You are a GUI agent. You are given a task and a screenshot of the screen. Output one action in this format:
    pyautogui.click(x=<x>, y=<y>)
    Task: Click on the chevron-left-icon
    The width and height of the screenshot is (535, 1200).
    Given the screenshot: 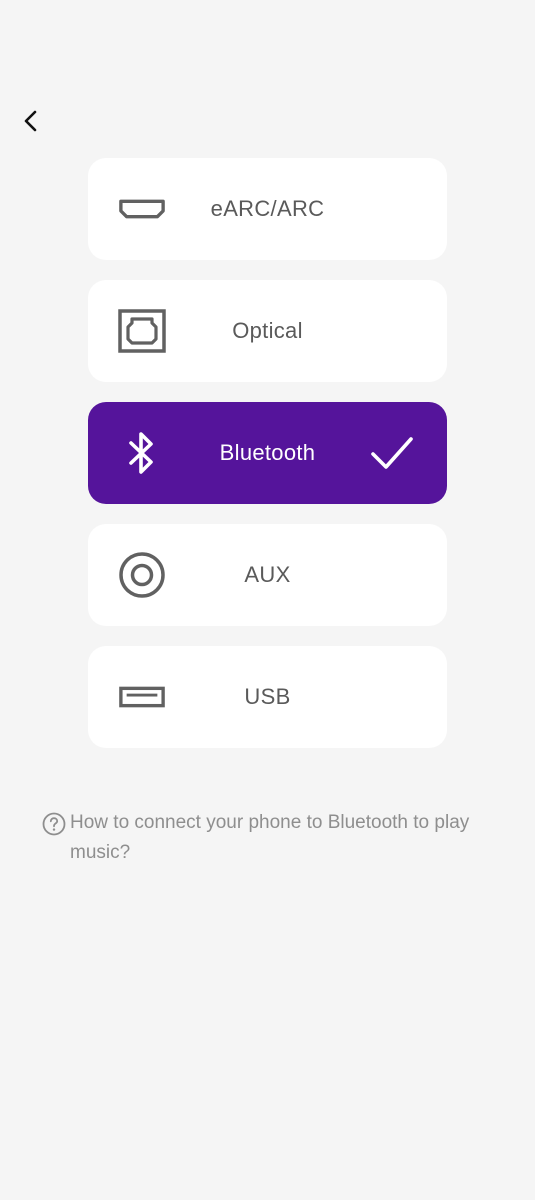 What is the action you would take?
    pyautogui.click(x=30, y=121)
    